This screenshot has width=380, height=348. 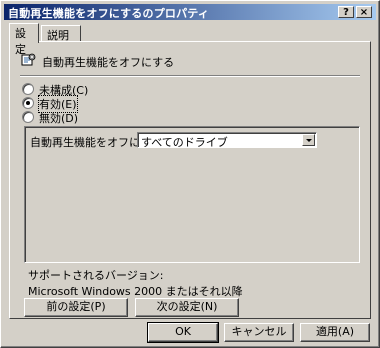 What do you see at coordinates (24, 39) in the screenshot?
I see `tab-settings: 設定` at bounding box center [24, 39].